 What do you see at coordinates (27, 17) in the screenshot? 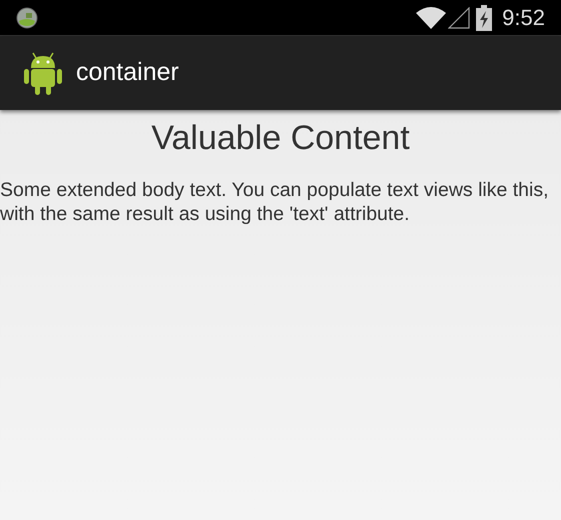
I see `notification-icon` at bounding box center [27, 17].